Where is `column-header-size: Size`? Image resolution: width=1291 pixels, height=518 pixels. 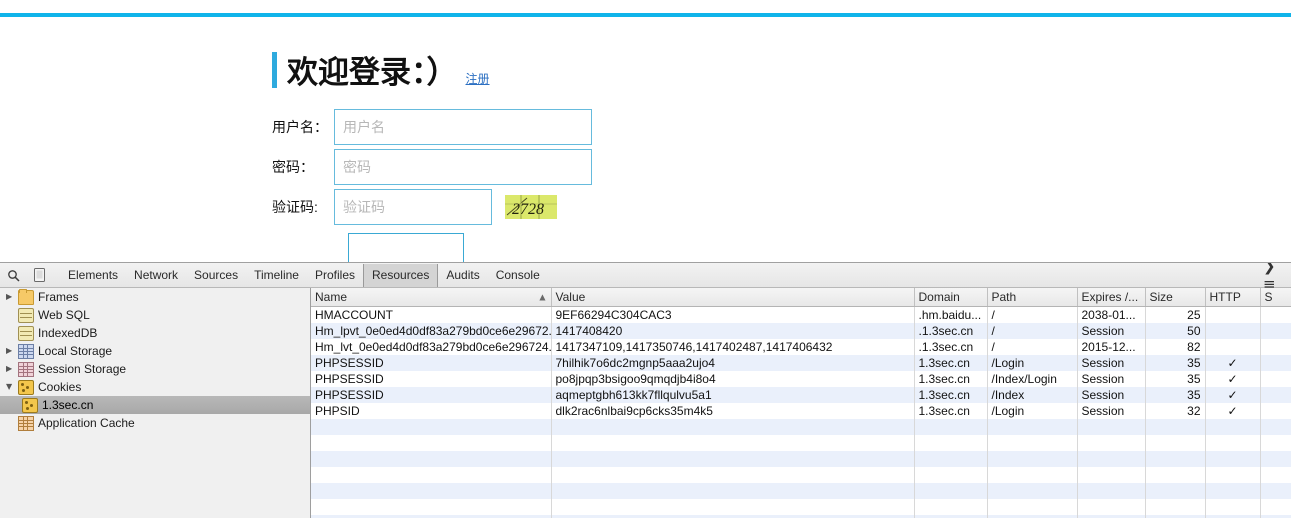 column-header-size: Size is located at coordinates (1175, 297).